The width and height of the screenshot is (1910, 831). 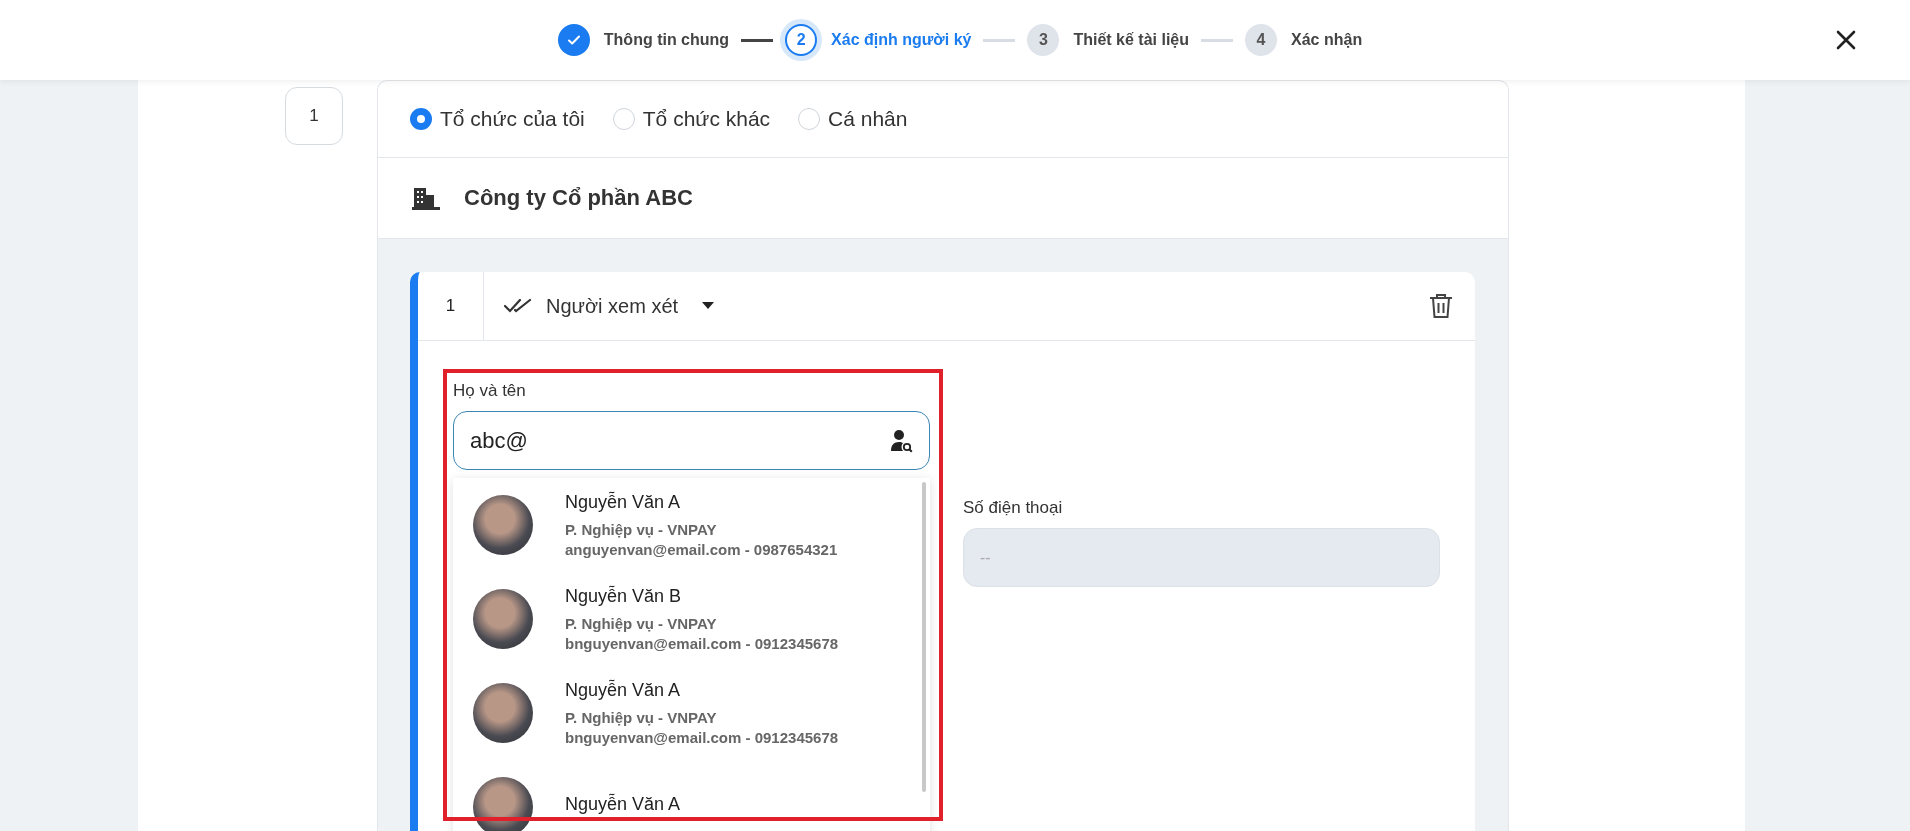 I want to click on radio-option: Cá nhân, so click(x=853, y=119).